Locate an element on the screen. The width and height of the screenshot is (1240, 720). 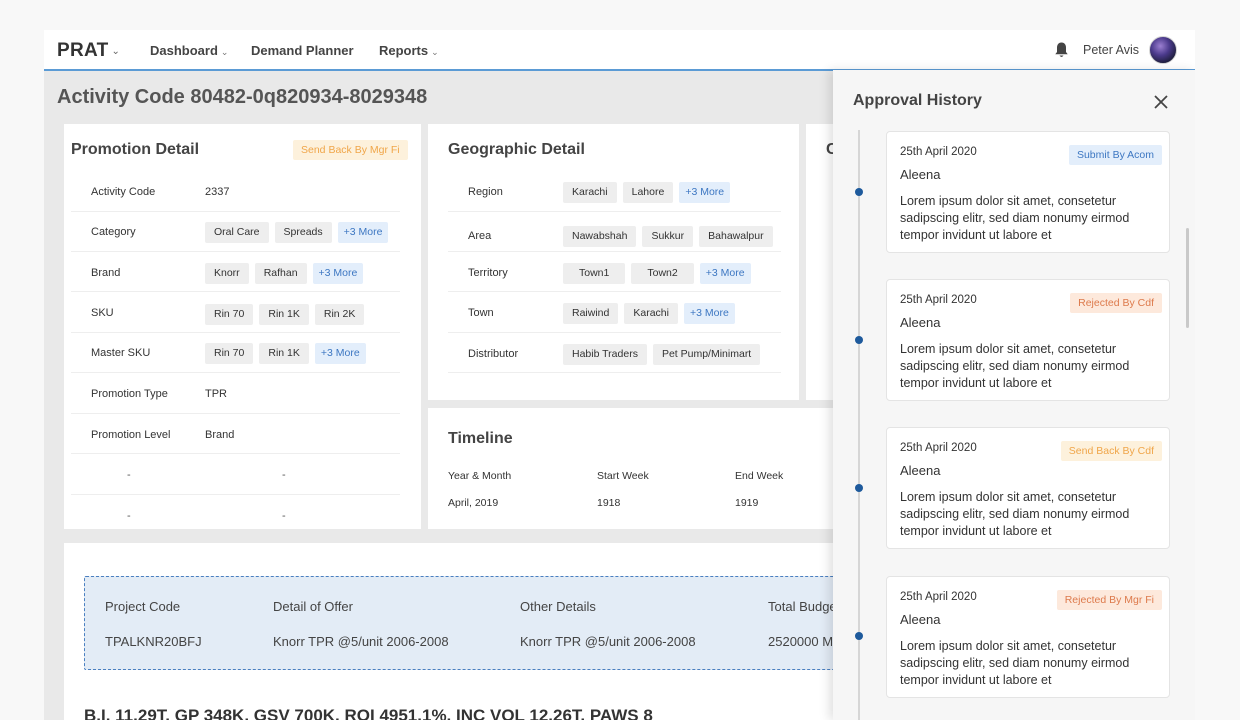
chip-group: Oral Care Spreads +3 More is located at coordinates (297, 232).